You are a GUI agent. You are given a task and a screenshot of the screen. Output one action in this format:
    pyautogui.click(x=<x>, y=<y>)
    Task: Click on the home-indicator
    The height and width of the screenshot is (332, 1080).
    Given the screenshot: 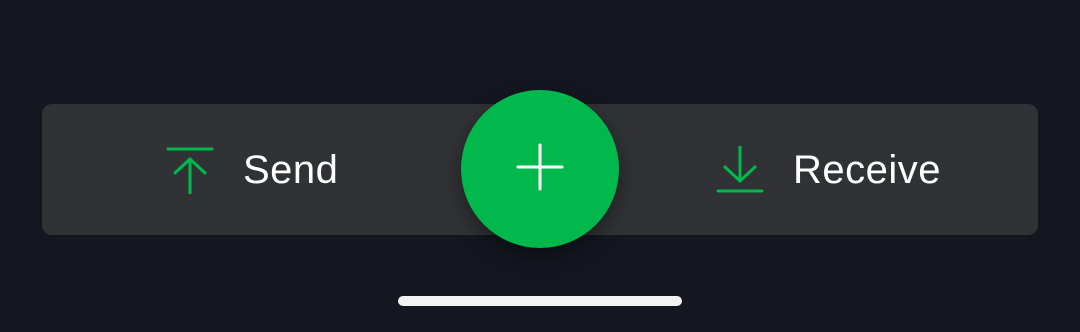 What is the action you would take?
    pyautogui.click(x=540, y=301)
    